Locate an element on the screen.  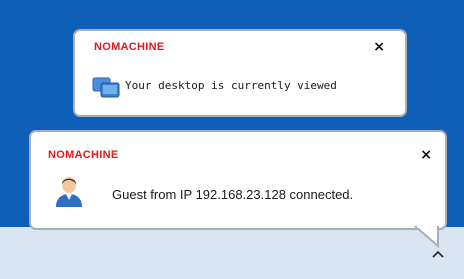
chevron-up-icon is located at coordinates (438, 254).